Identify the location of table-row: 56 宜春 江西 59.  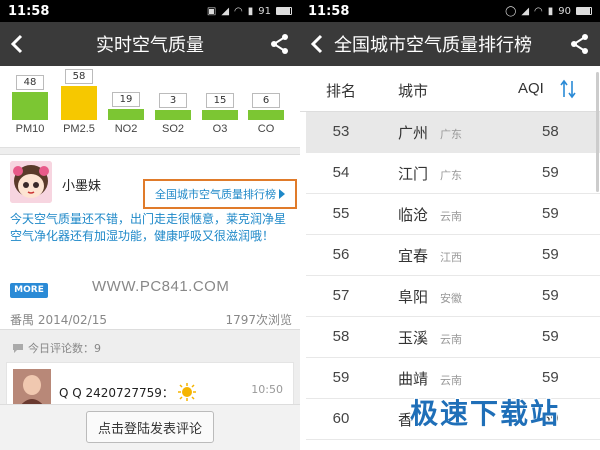
(453, 255).